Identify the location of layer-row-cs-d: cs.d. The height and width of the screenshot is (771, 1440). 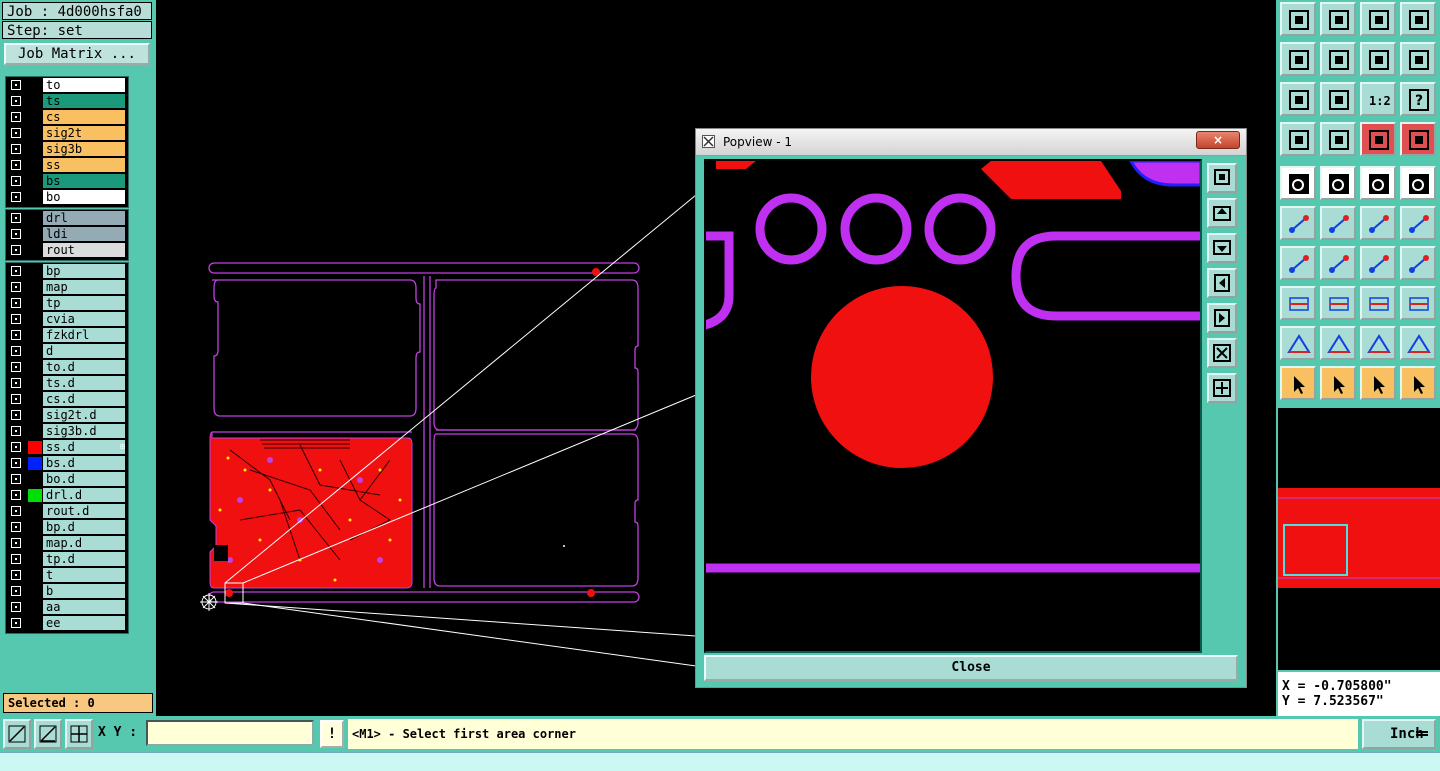
(67, 399).